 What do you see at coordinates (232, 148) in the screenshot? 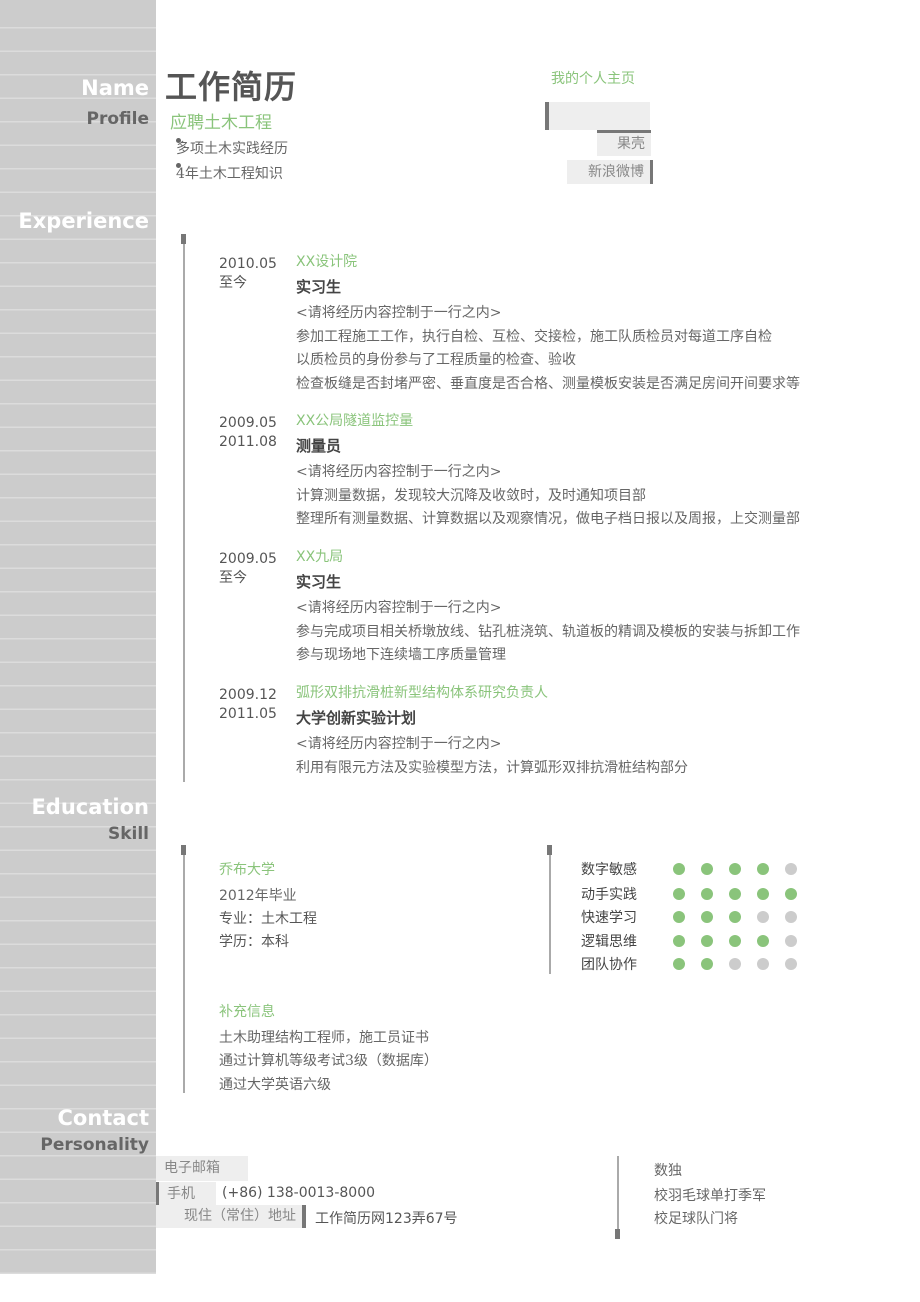
I see `profile-bullet: 多项土木实践经历` at bounding box center [232, 148].